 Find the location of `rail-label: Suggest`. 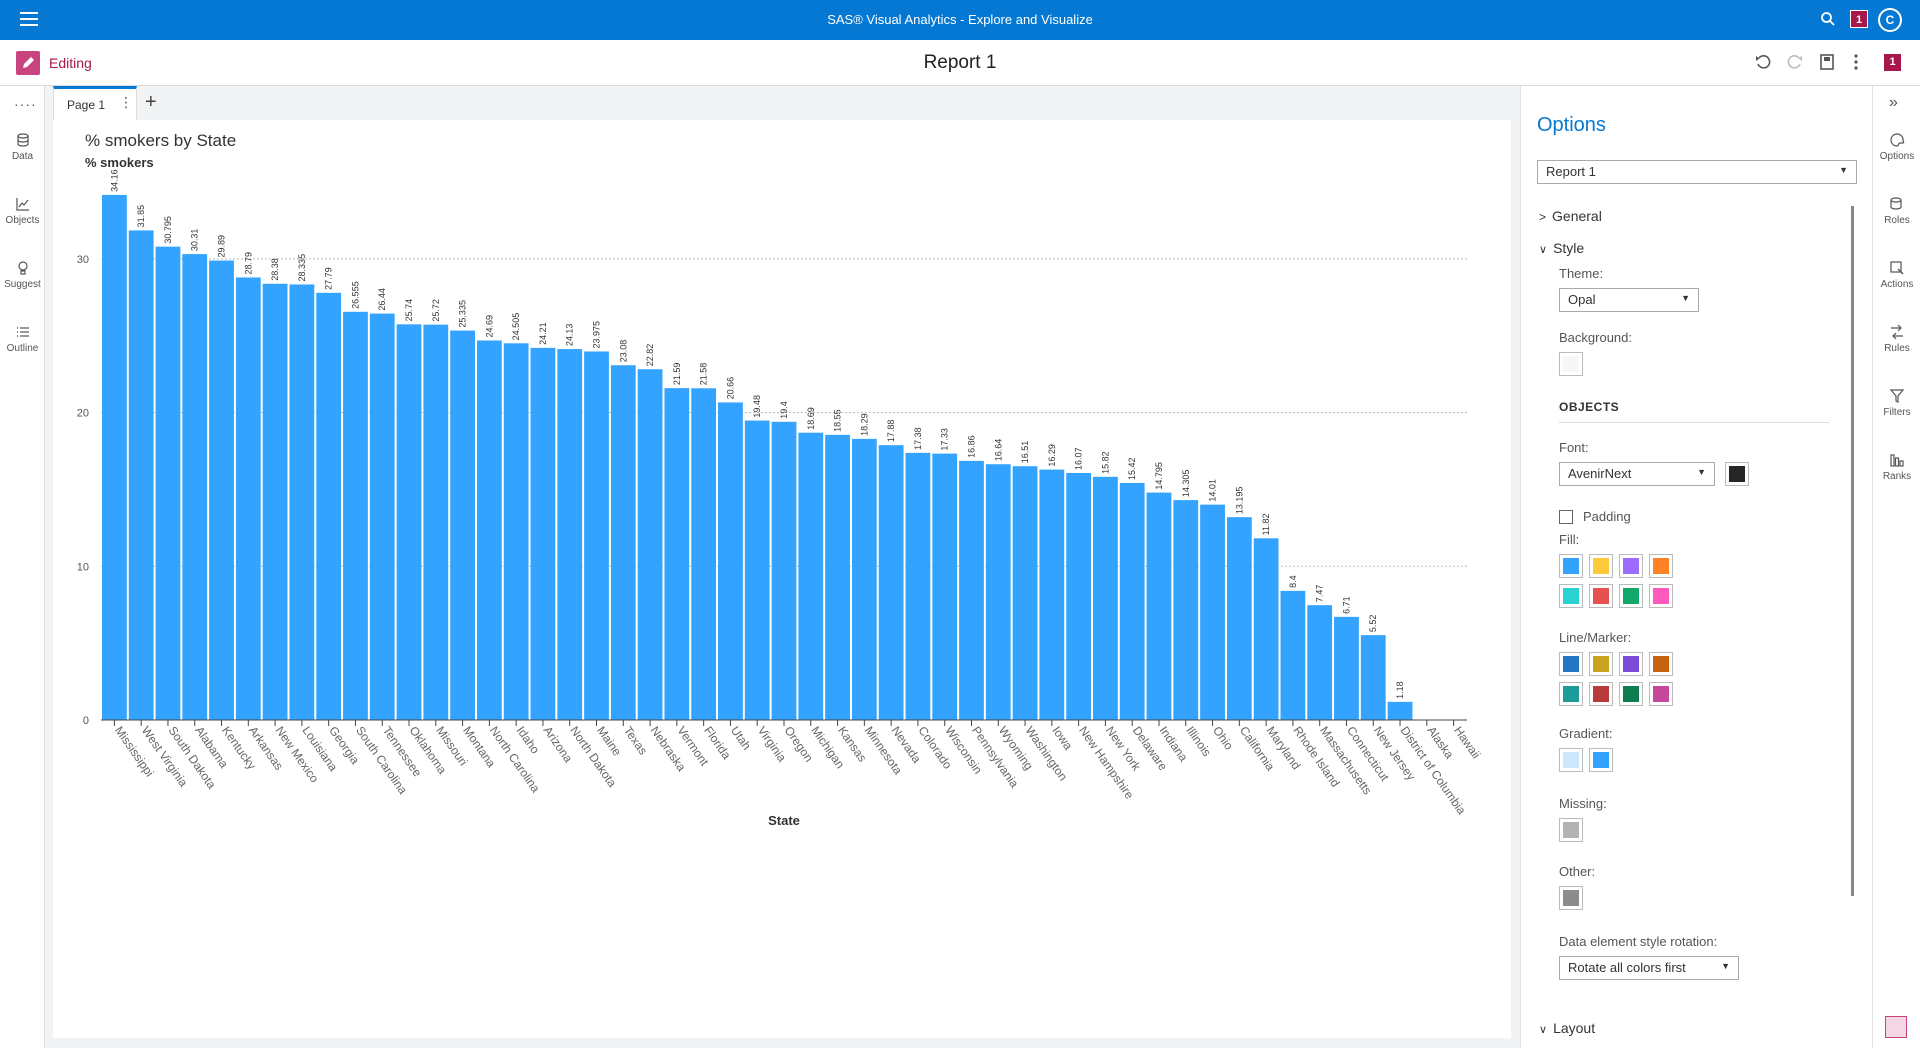

rail-label: Suggest is located at coordinates (22, 284).